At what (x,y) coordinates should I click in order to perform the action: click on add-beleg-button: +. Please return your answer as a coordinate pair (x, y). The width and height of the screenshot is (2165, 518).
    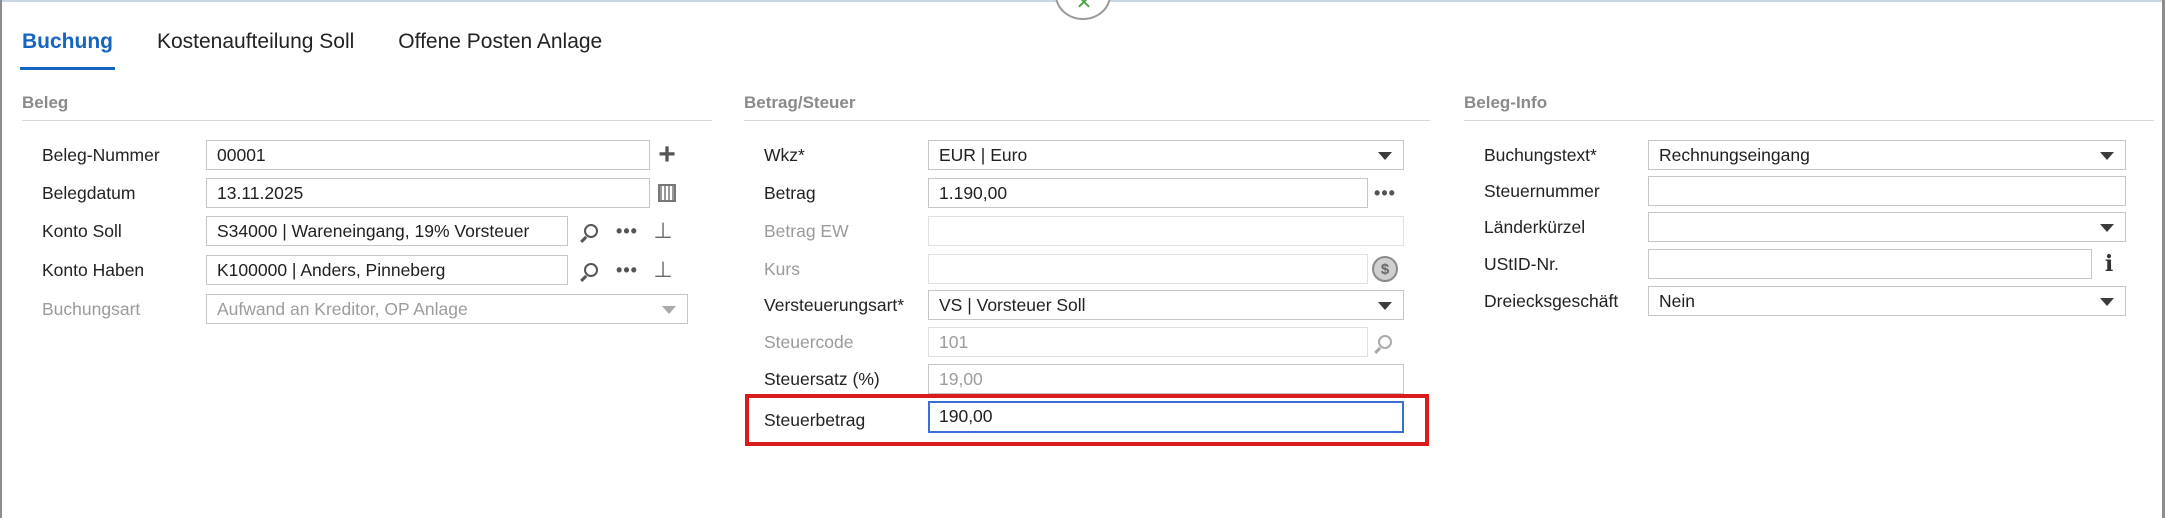
    Looking at the image, I should click on (667, 155).